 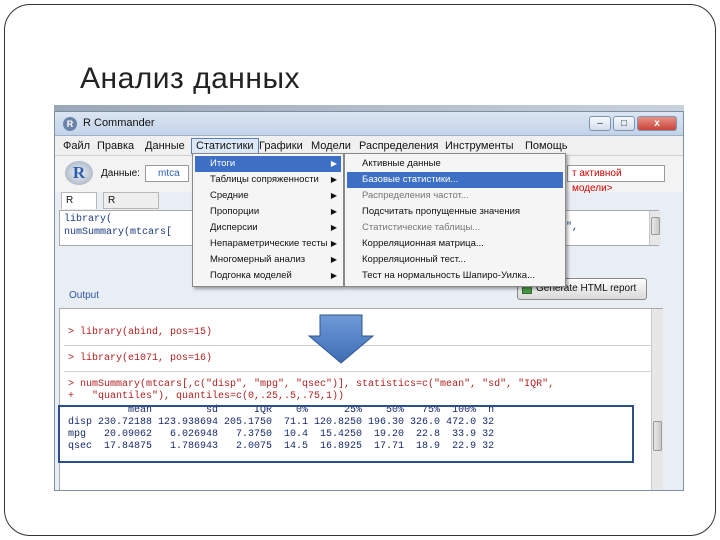 I want to click on output-separator, so click(x=360, y=371).